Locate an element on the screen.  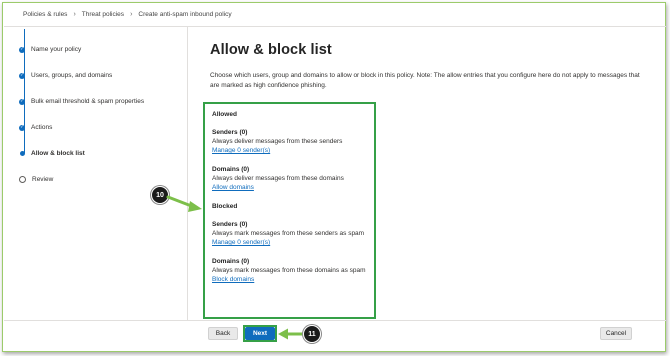
step-bulk-email-threshold: ✓ Bulk email threshold & spam properties is located at coordinates (81, 101).